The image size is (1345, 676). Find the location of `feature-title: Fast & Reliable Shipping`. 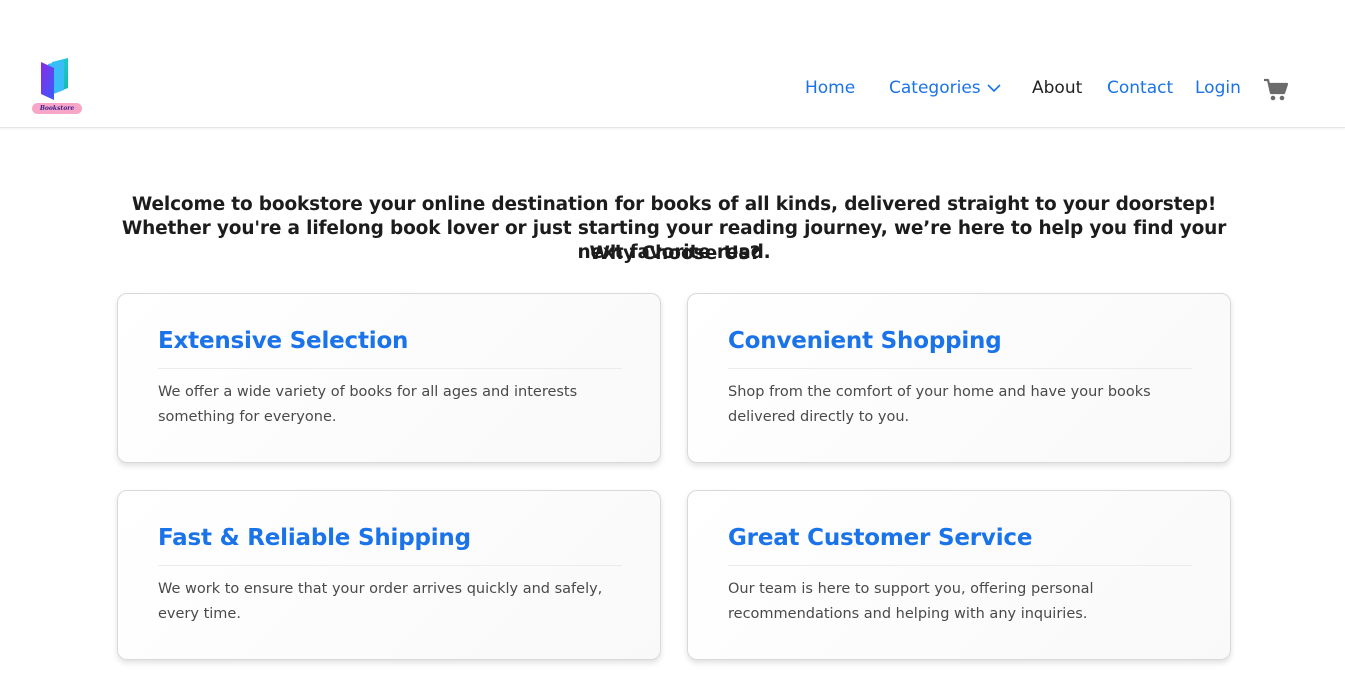

feature-title: Fast & Reliable Shipping is located at coordinates (314, 538).